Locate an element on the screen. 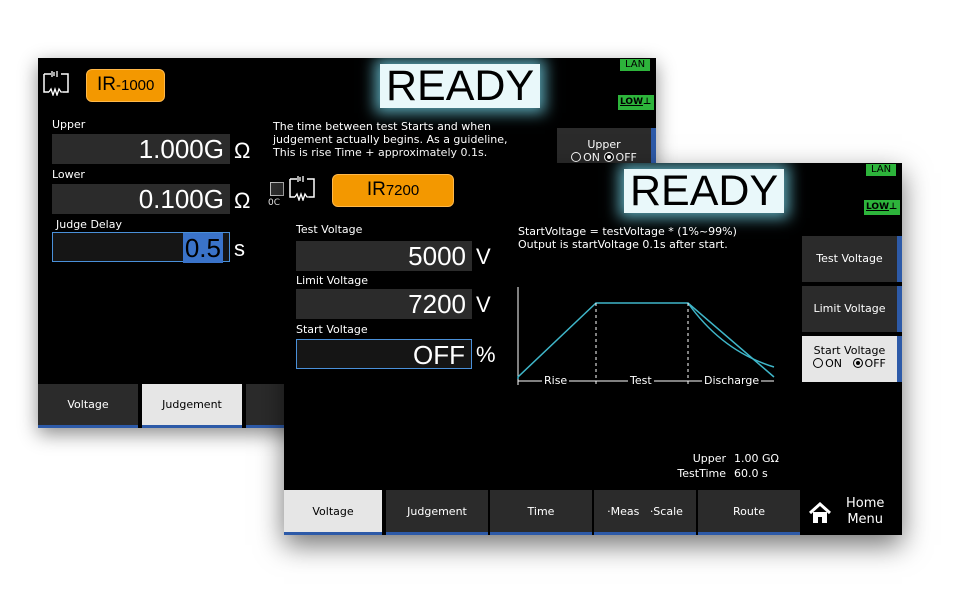 This screenshot has height=609, width=960. judge-delay-field: 0.5 is located at coordinates (141, 247).